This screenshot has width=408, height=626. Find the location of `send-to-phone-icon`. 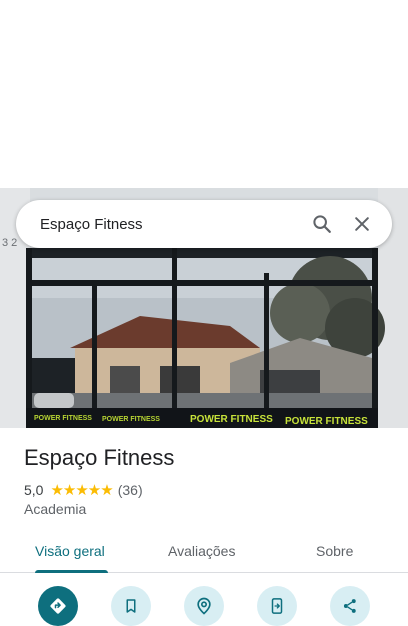

send-to-phone-icon is located at coordinates (277, 606).